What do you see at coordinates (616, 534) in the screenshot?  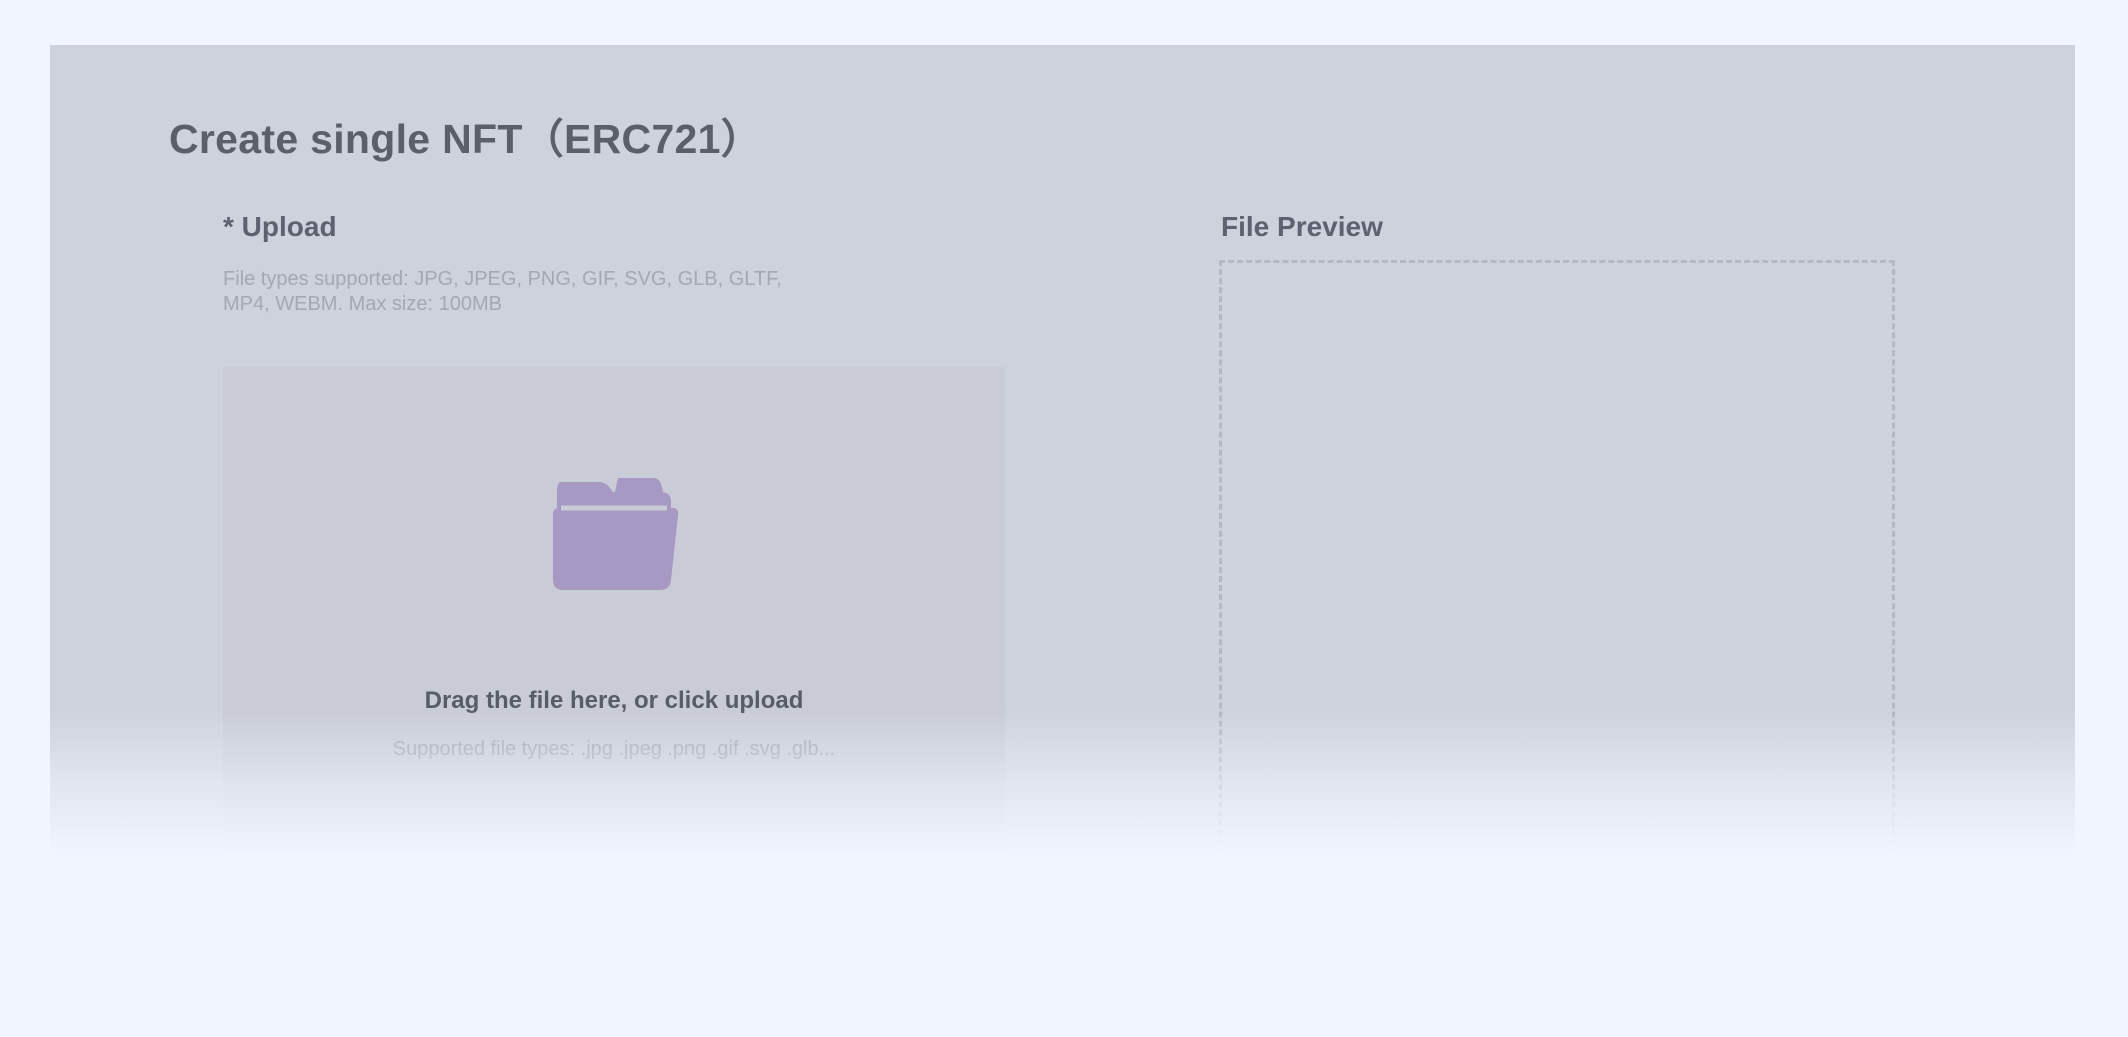 I see `folder-icon` at bounding box center [616, 534].